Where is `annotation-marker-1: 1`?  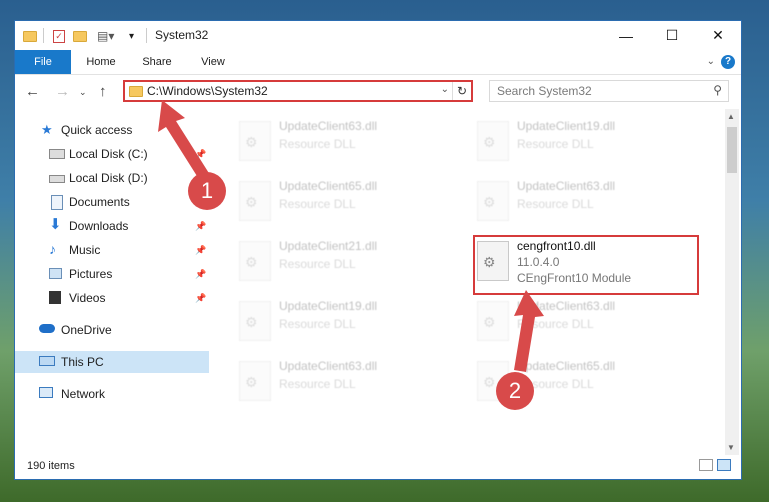
annotation-marker-1: 1 is located at coordinates (207, 191).